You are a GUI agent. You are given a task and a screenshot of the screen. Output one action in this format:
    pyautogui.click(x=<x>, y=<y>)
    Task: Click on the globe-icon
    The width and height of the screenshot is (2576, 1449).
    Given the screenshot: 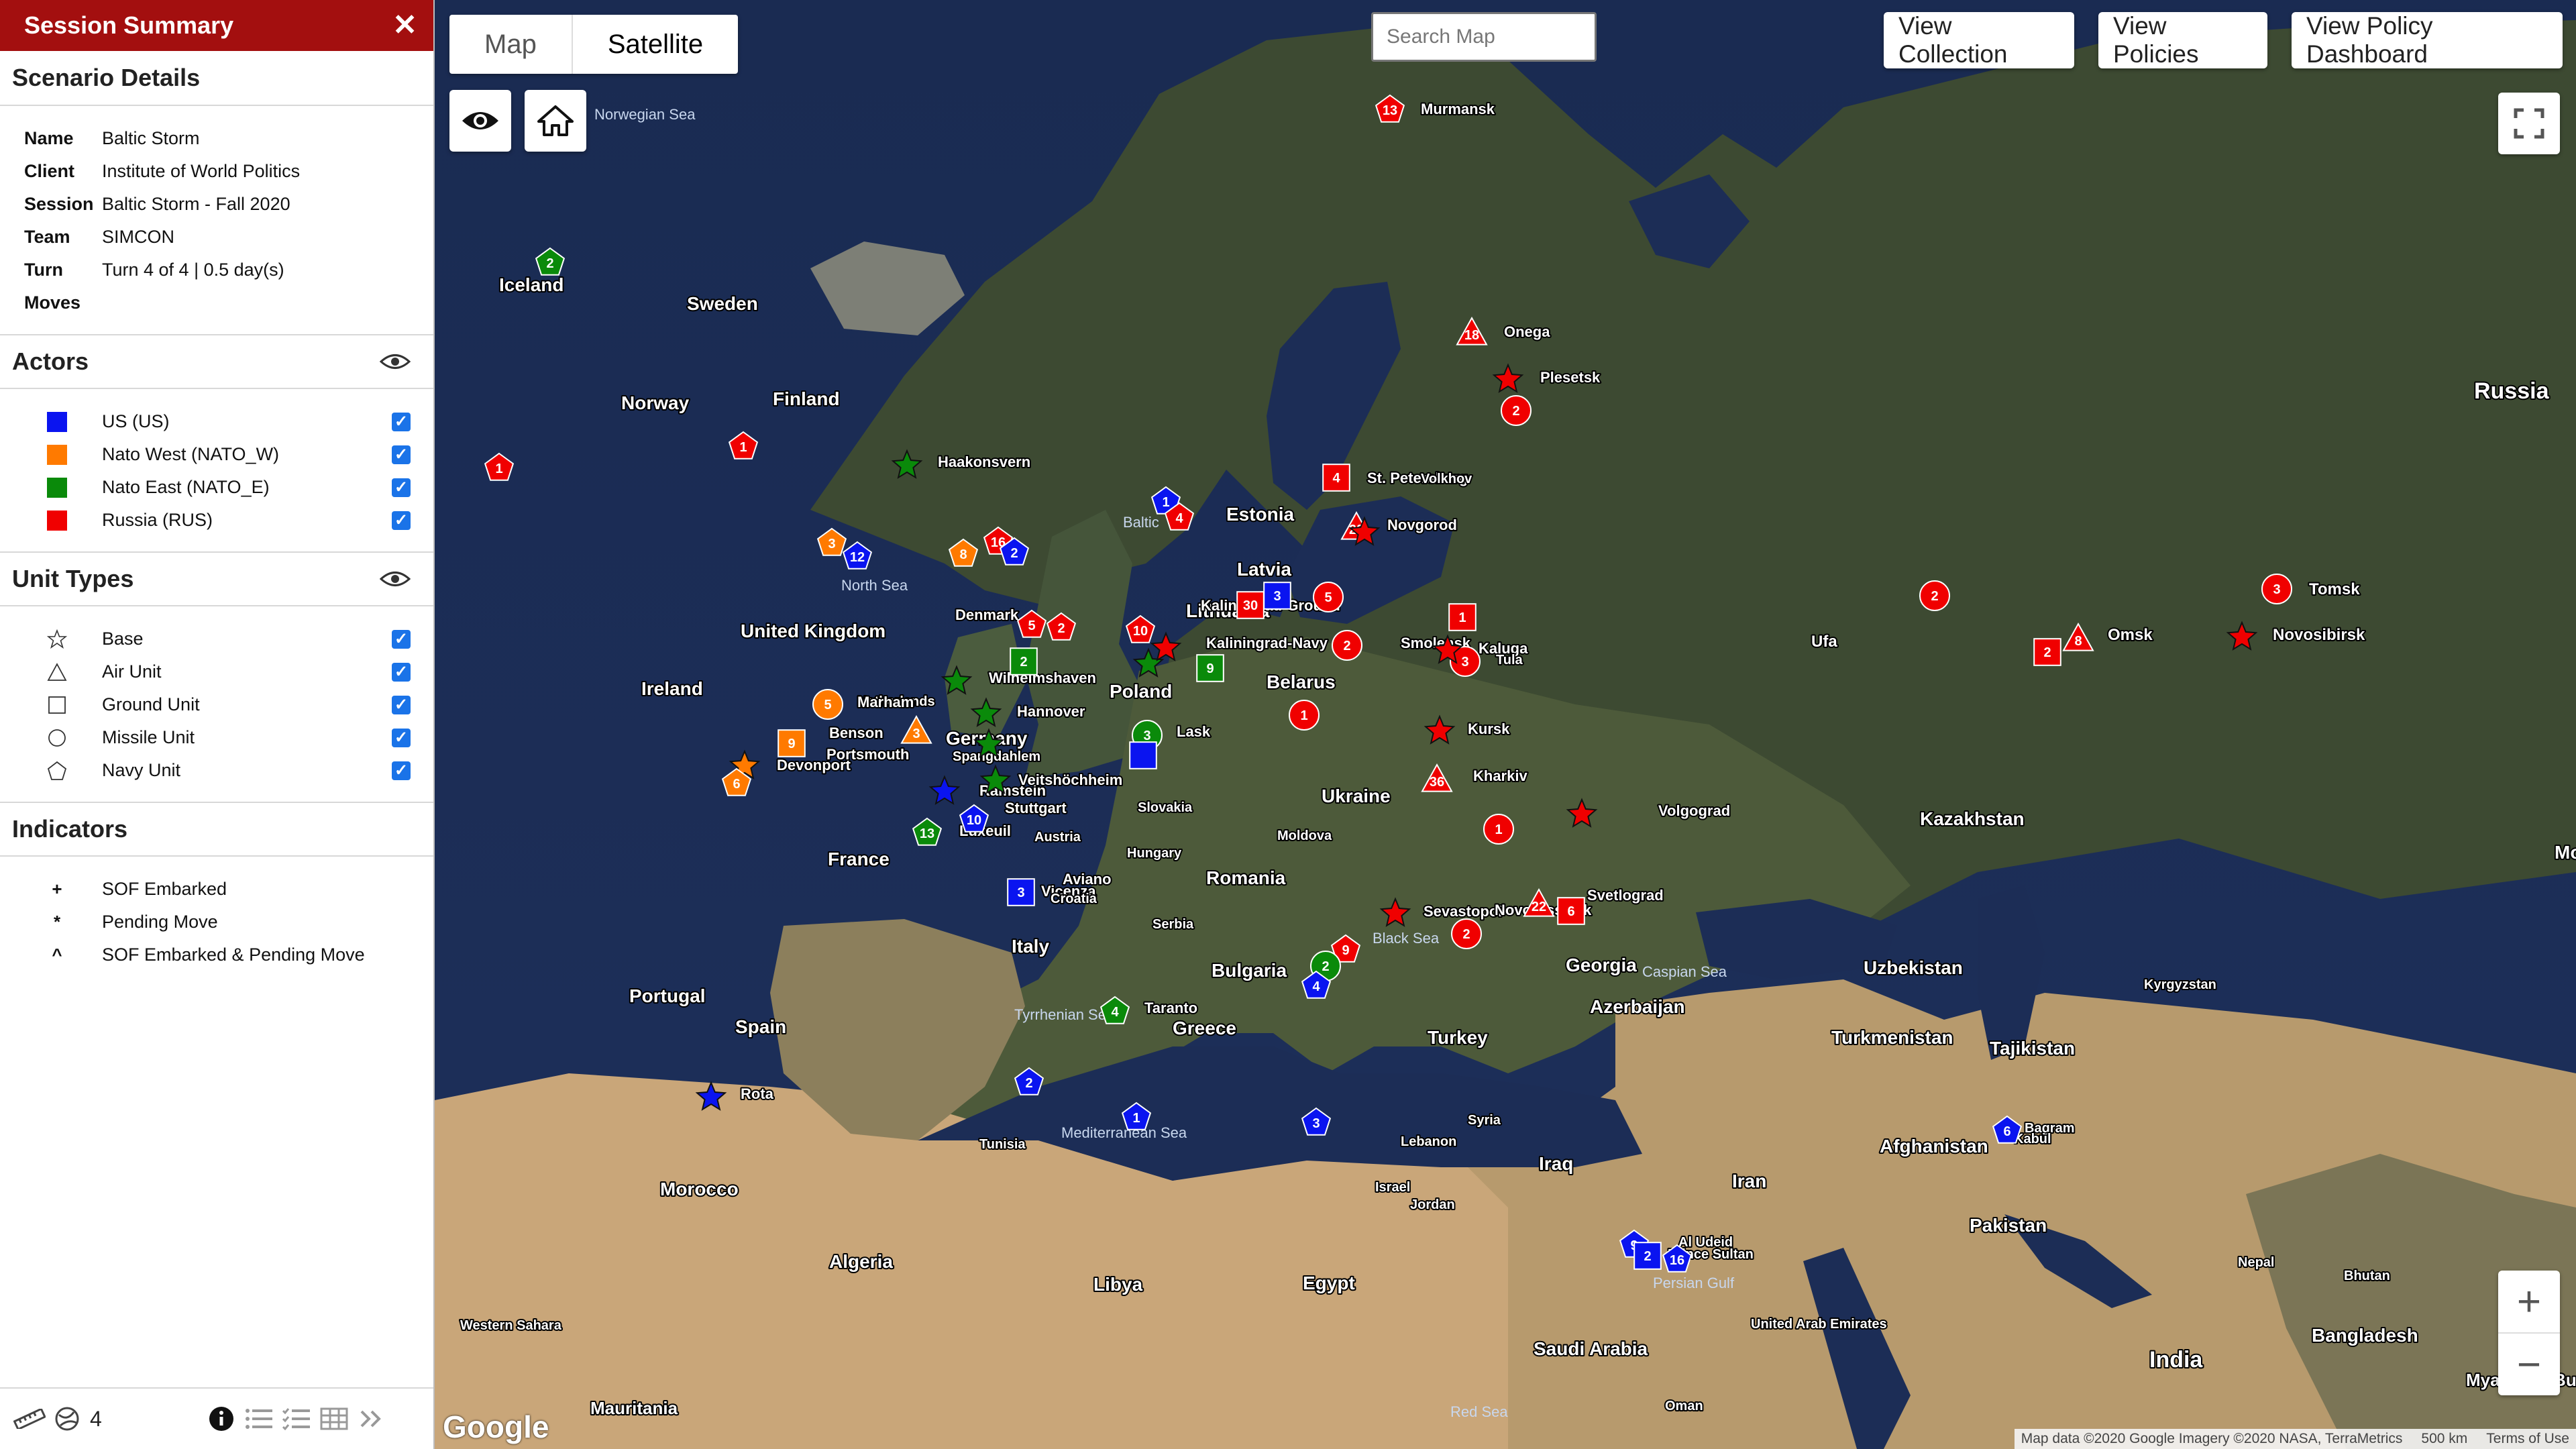 What is the action you would take?
    pyautogui.click(x=67, y=1418)
    